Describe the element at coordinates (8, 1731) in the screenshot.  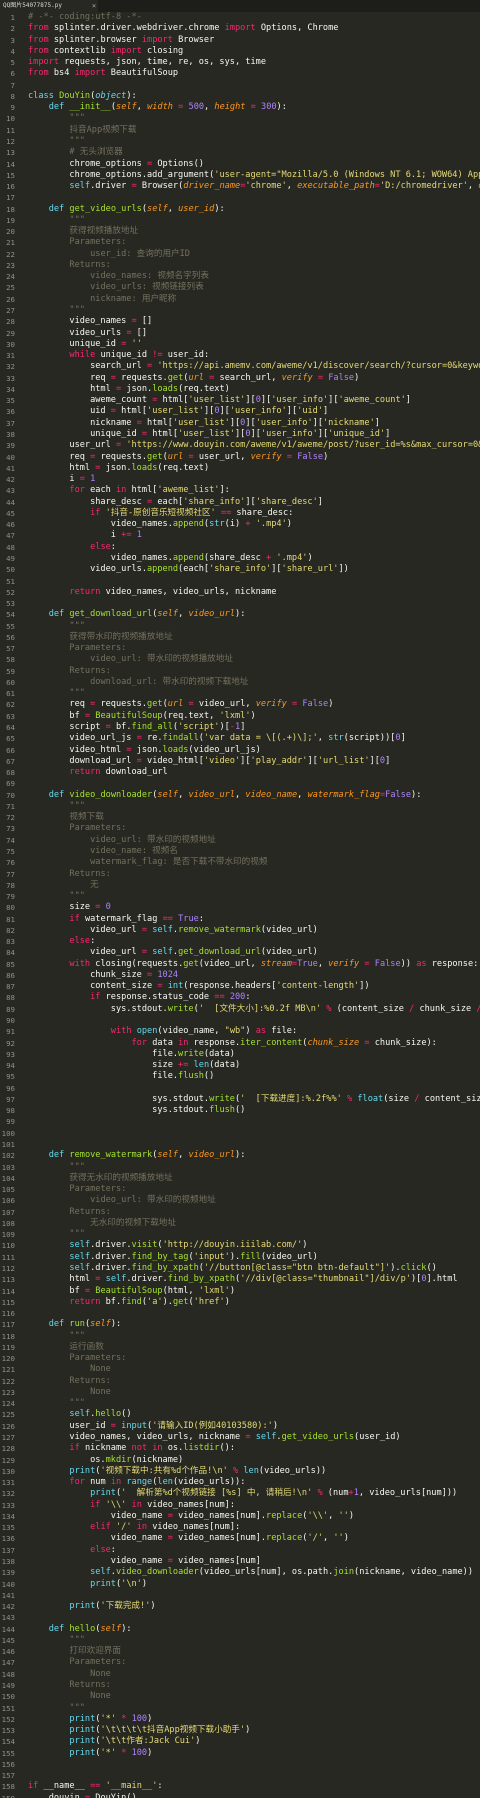
I see `line-number: 153` at that location.